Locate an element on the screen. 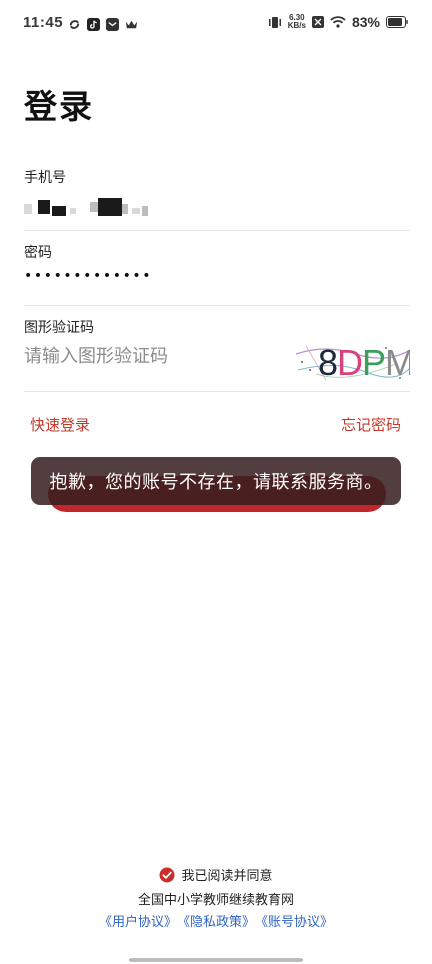  phone-label: 手机号 is located at coordinates (45, 178).